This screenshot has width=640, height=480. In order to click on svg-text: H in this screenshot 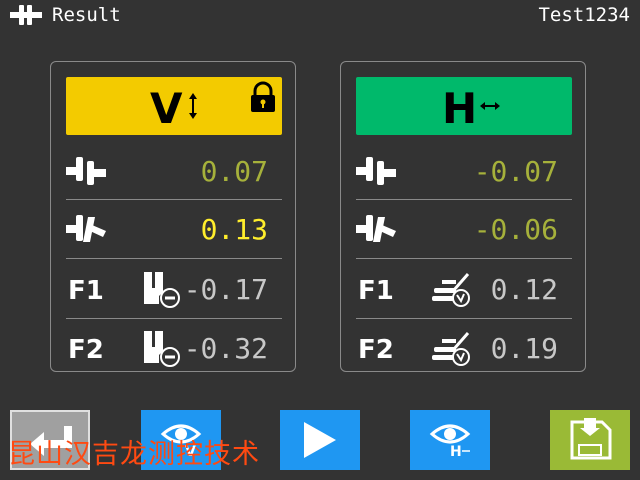, I will do `click(456, 452)`.